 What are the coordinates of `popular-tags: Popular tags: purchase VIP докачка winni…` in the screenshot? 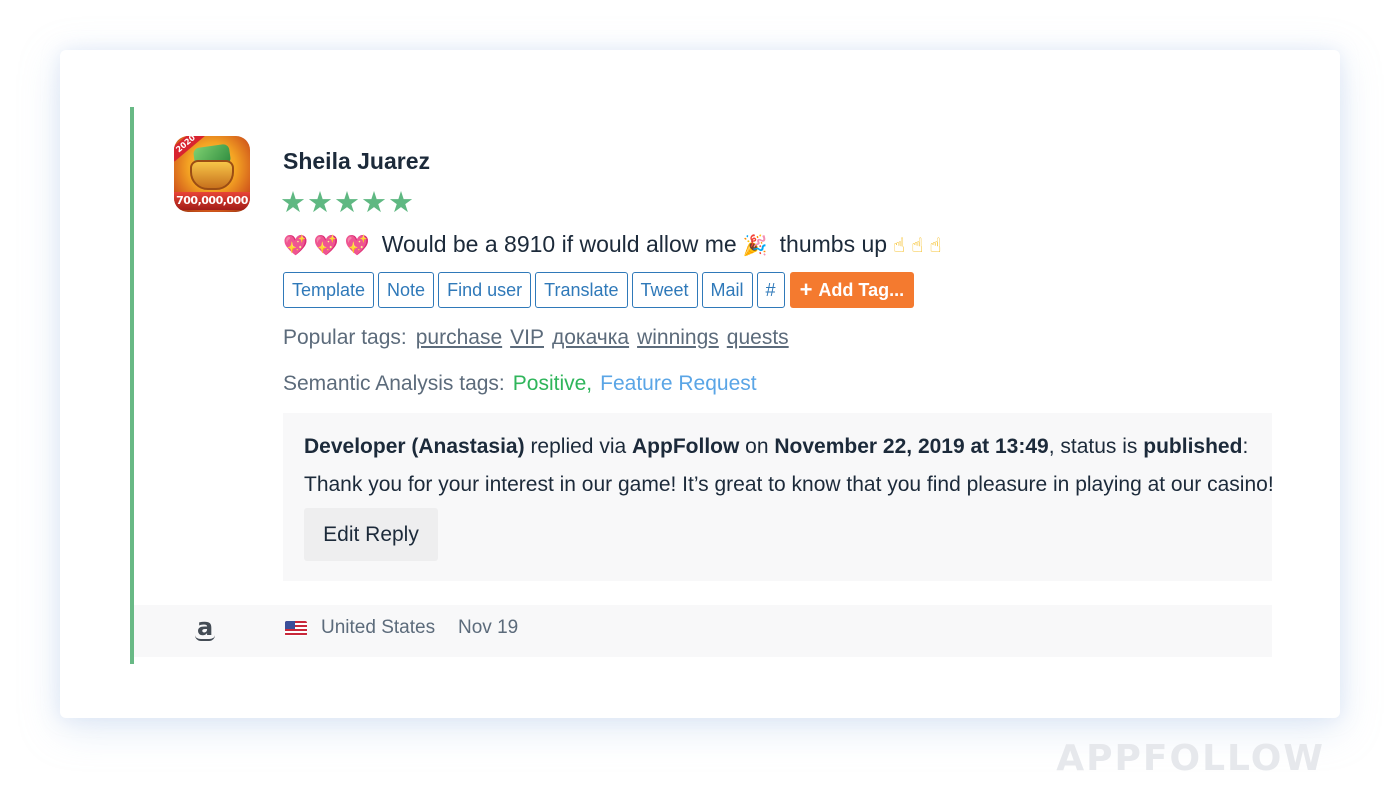 It's located at (536, 338).